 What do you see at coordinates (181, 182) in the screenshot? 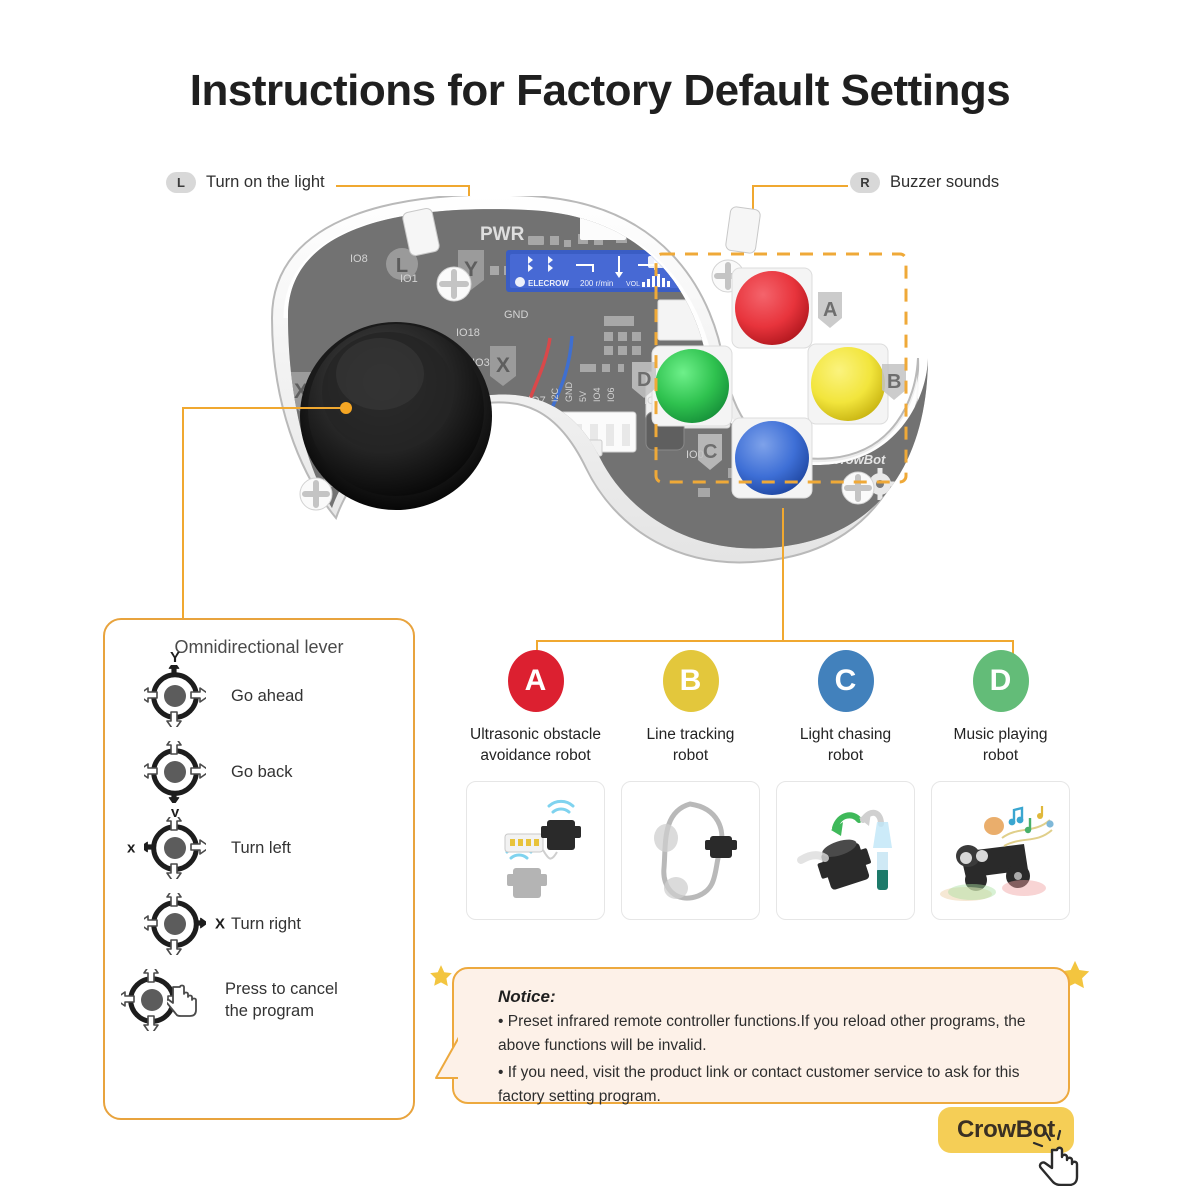
I see `shoulder-key-l-badge: L` at bounding box center [181, 182].